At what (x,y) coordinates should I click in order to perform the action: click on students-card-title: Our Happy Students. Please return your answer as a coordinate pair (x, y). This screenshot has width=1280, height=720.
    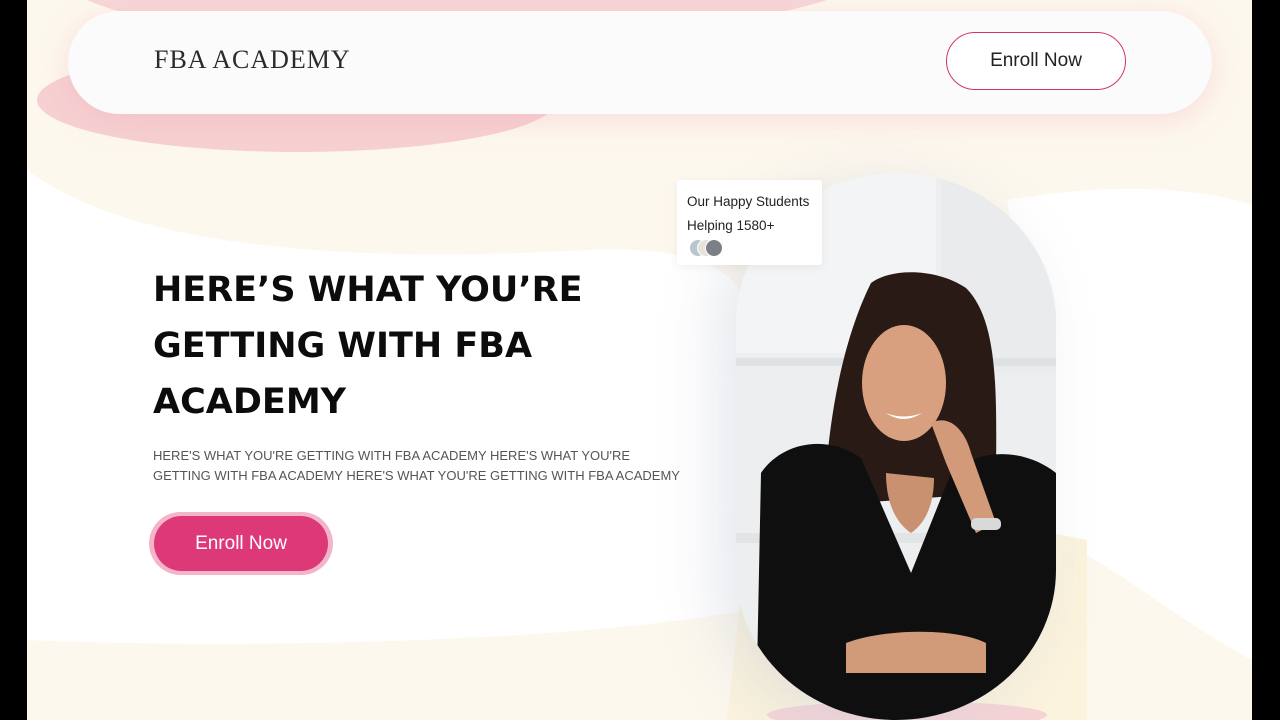
    Looking at the image, I should click on (748, 201).